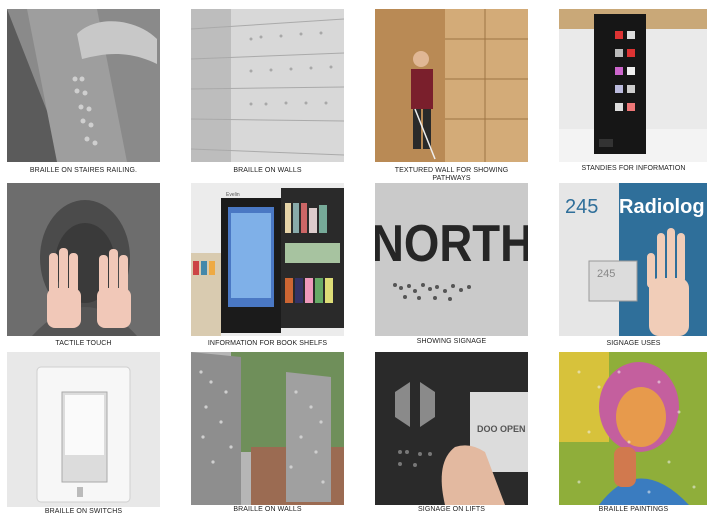 This screenshot has width=707, height=516. I want to click on caption-tactile-touch: TACTILE TOUCH, so click(83, 343).